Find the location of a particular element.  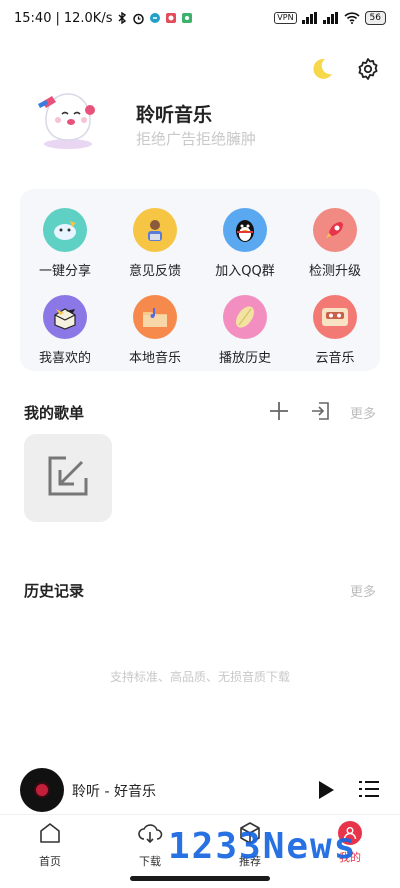

feedback-button: 意见反馈 is located at coordinates (155, 248).